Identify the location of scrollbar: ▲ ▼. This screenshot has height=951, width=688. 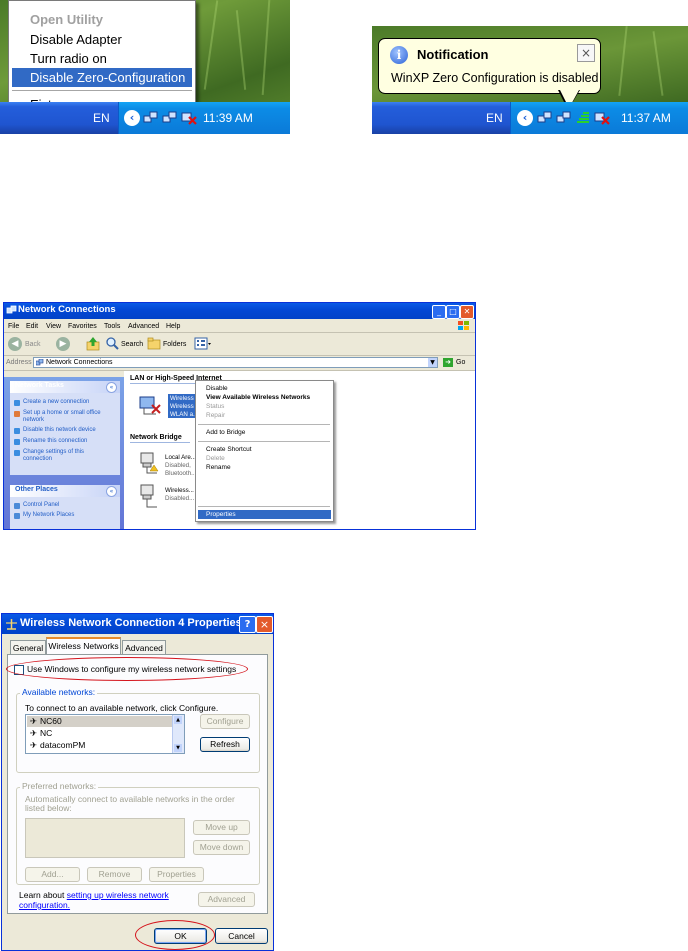
(178, 734).